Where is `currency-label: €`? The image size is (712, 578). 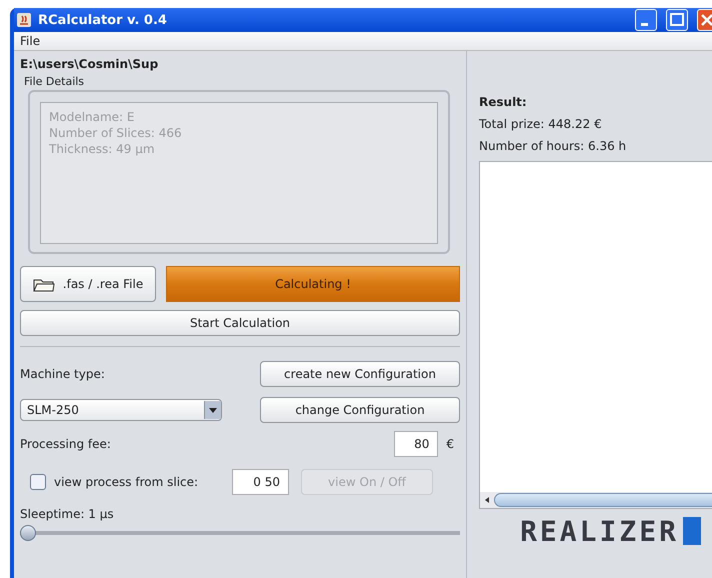 currency-label: € is located at coordinates (450, 444).